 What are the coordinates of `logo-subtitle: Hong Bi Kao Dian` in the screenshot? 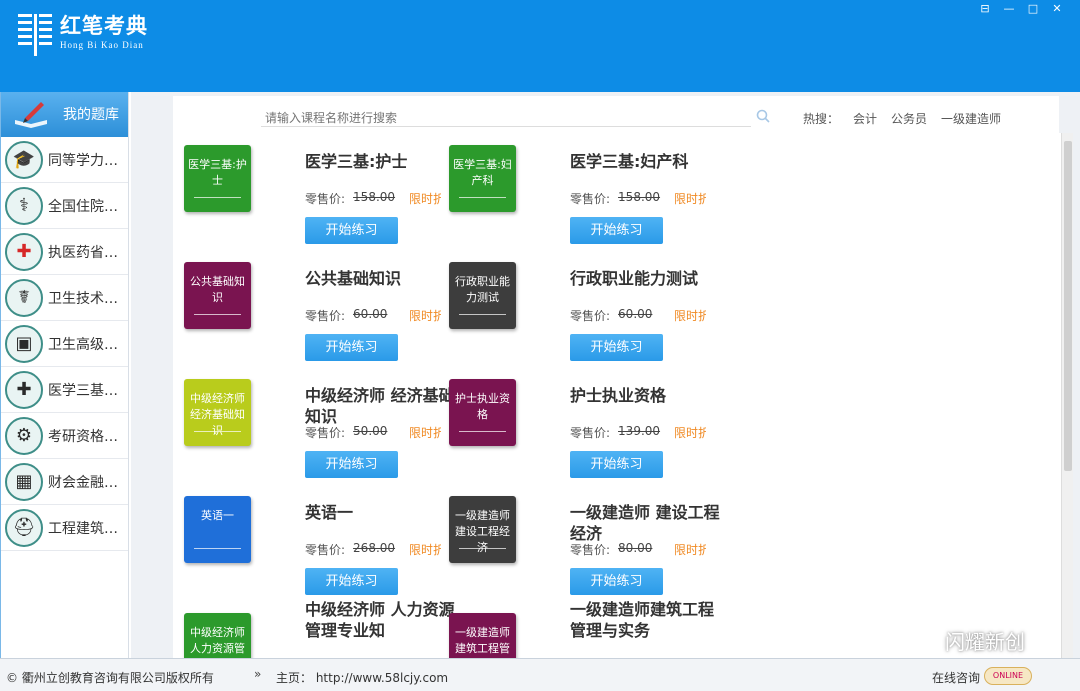 It's located at (102, 45).